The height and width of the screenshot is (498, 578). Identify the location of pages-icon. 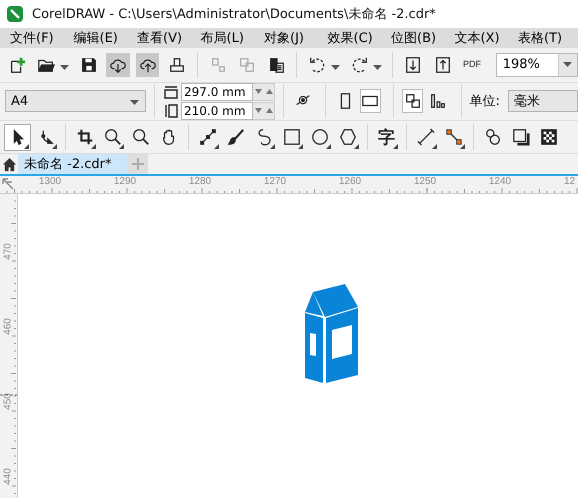
(413, 101).